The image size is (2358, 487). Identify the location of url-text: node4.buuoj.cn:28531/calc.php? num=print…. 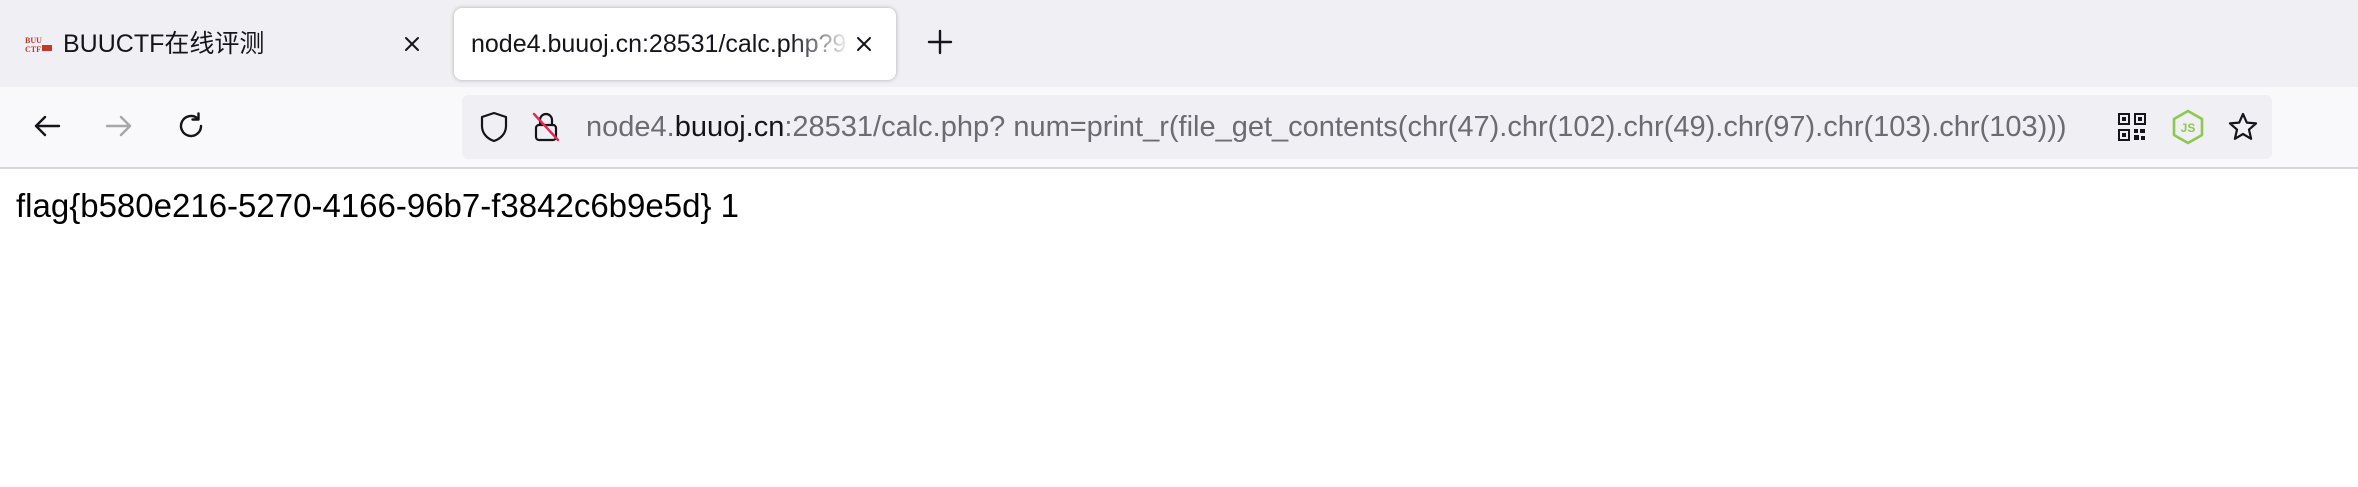
(1326, 127).